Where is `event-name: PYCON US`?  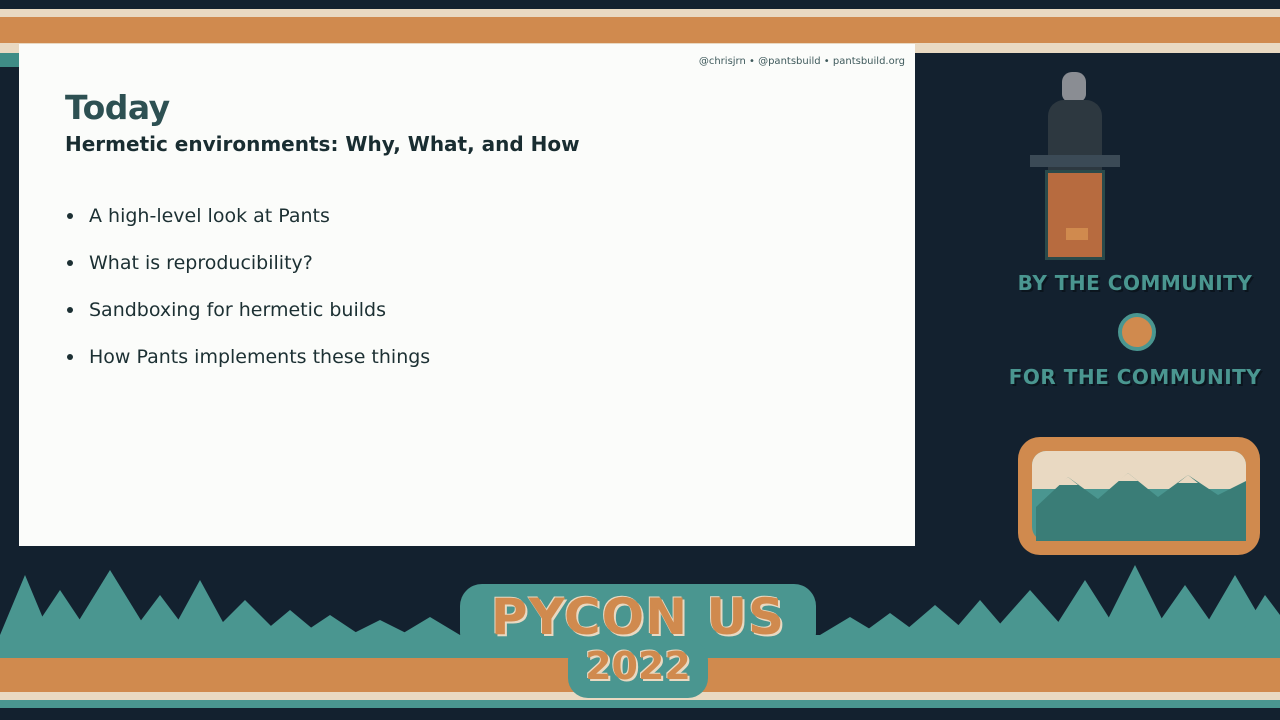 event-name: PYCON US is located at coordinates (638, 617).